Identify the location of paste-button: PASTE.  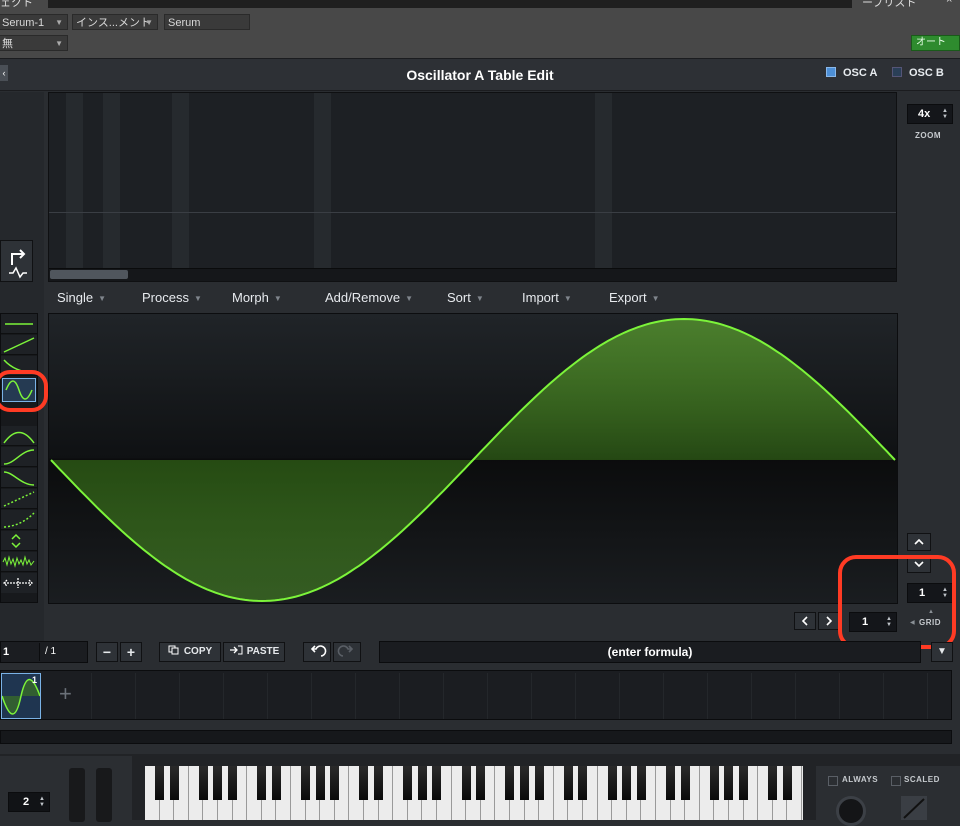
(254, 652).